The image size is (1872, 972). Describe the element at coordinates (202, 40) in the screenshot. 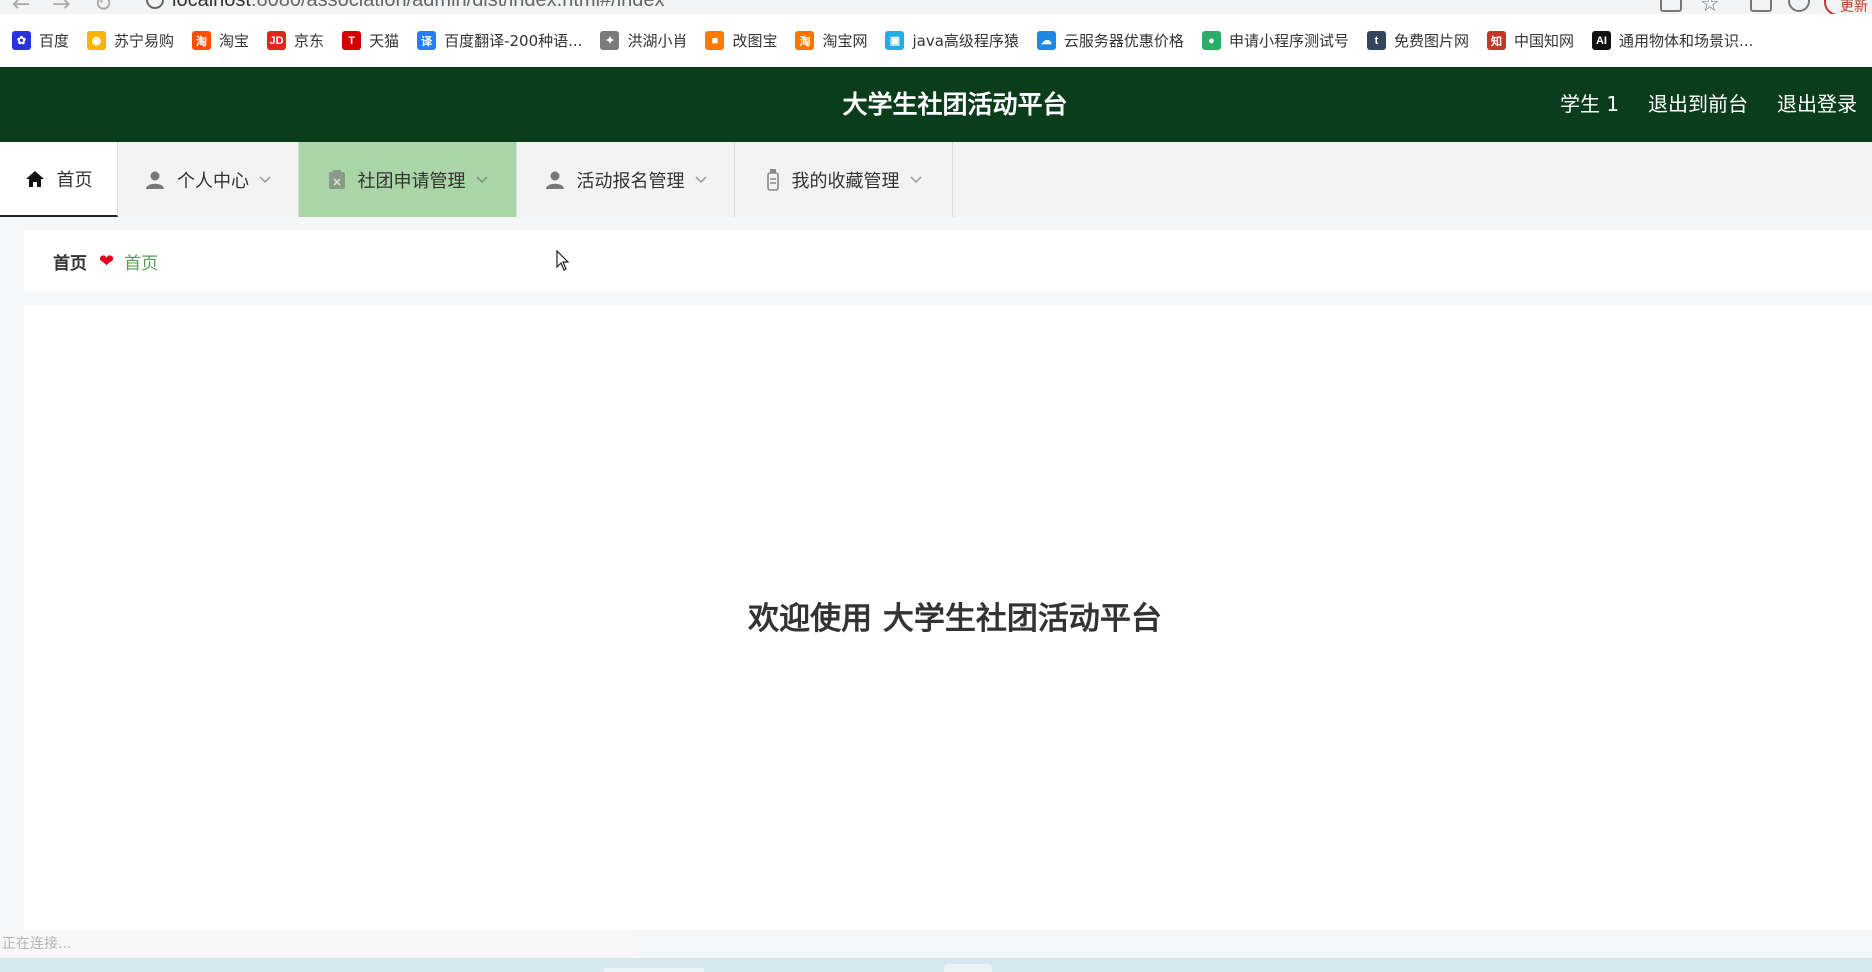

I see `taobao-icon: 淘` at that location.